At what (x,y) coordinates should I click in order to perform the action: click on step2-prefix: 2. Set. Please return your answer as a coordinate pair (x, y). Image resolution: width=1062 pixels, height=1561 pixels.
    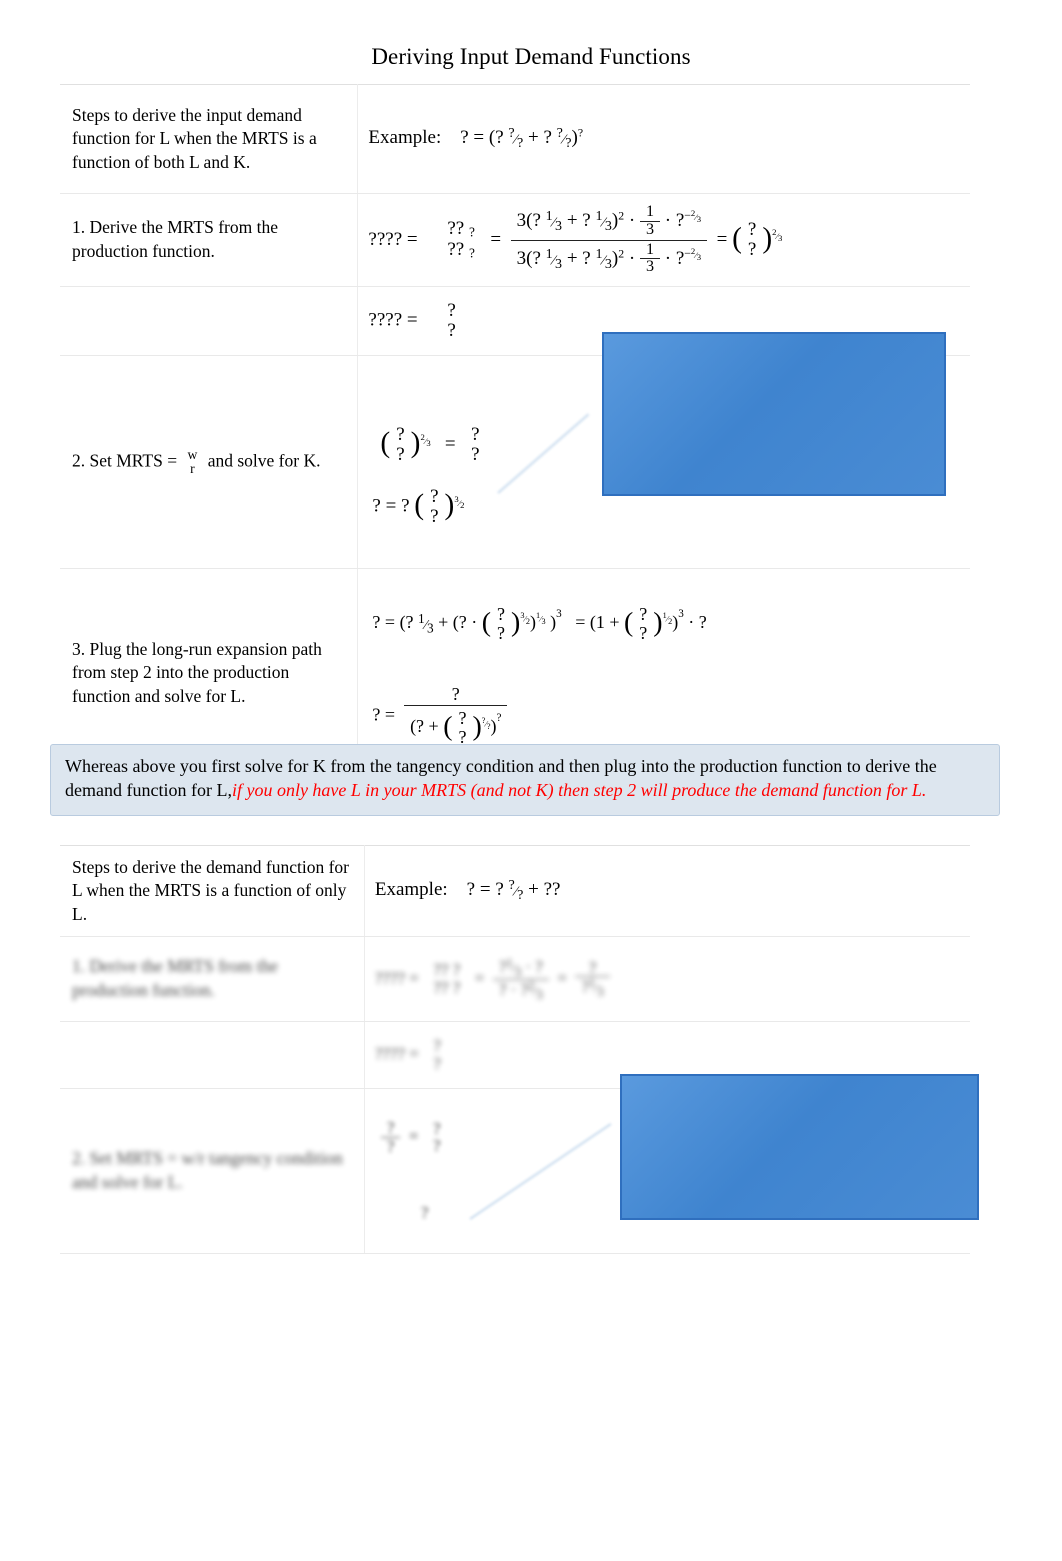
    Looking at the image, I should click on (92, 460).